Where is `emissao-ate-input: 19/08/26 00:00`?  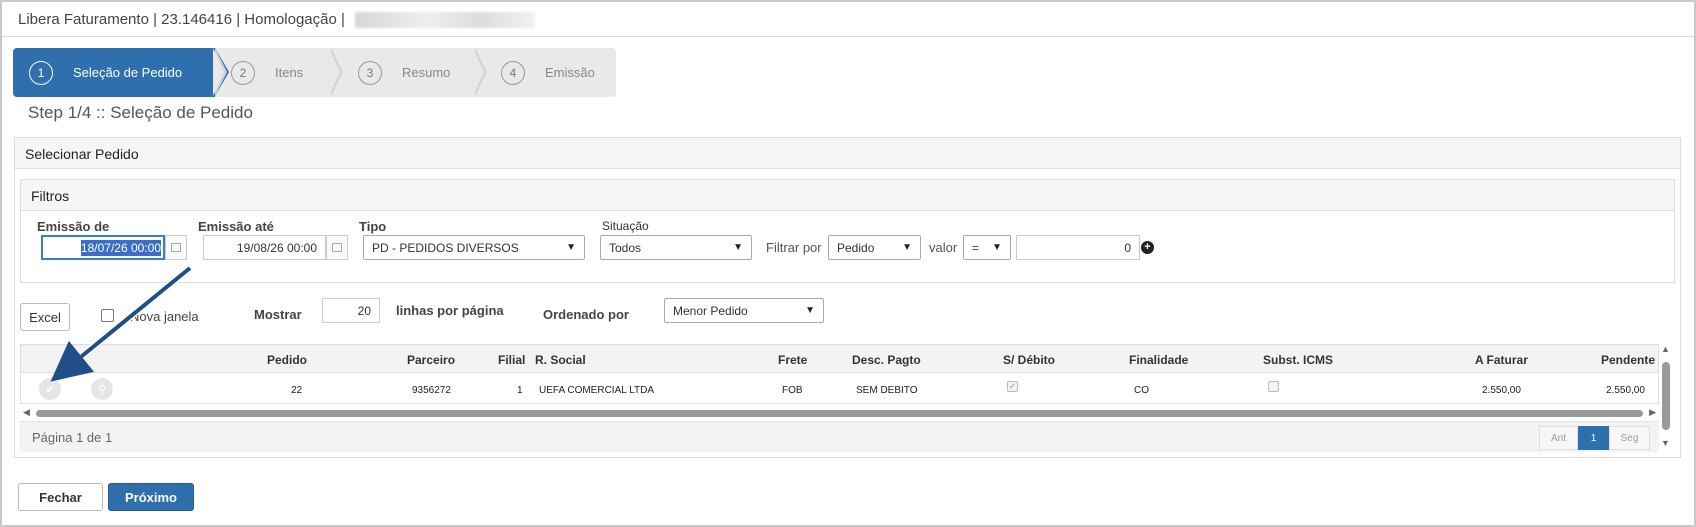 emissao-ate-input: 19/08/26 00:00 is located at coordinates (264, 247).